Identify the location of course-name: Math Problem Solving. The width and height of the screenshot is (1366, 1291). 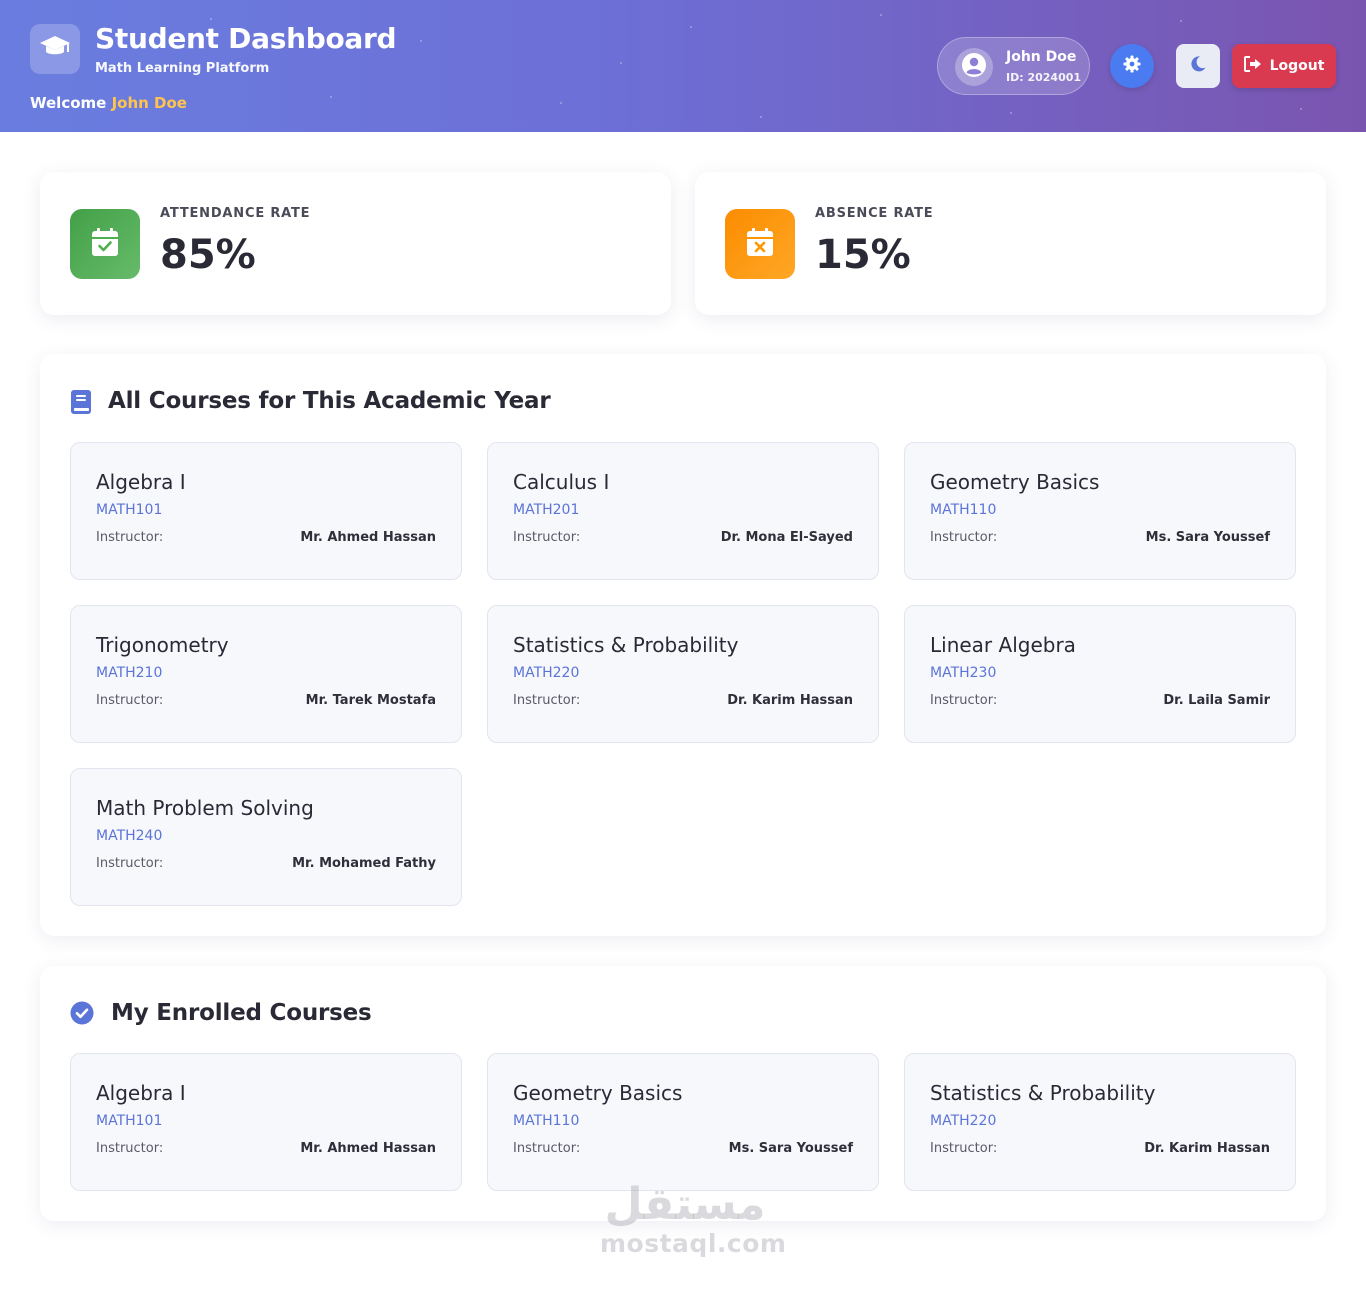
(205, 808).